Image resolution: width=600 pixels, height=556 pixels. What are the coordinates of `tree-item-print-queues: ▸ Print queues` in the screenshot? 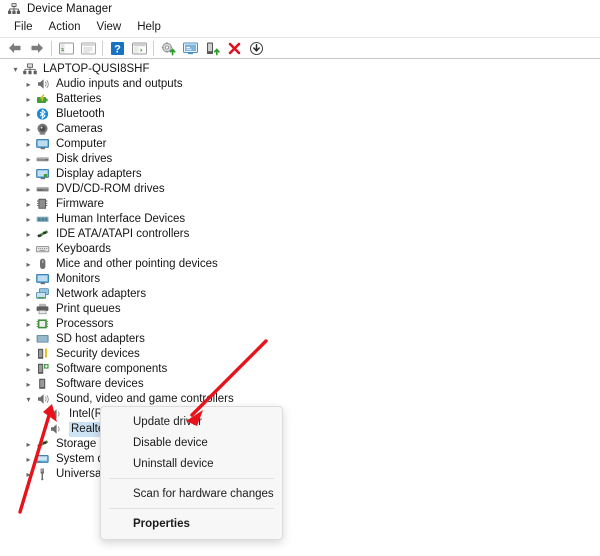 It's located at (300, 309).